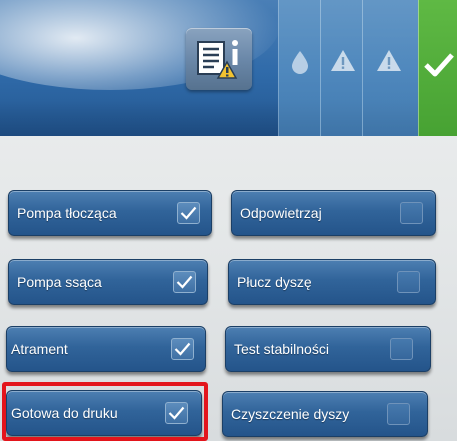 The height and width of the screenshot is (441, 457). I want to click on button-odpowietrzaj: Odpowietrzaj, so click(333, 213).